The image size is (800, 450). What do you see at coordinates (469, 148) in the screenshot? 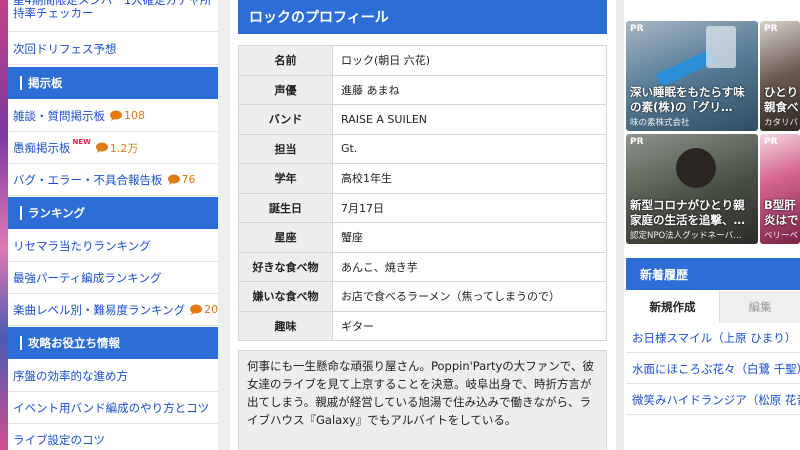
I see `profile-value: Gt.` at bounding box center [469, 148].